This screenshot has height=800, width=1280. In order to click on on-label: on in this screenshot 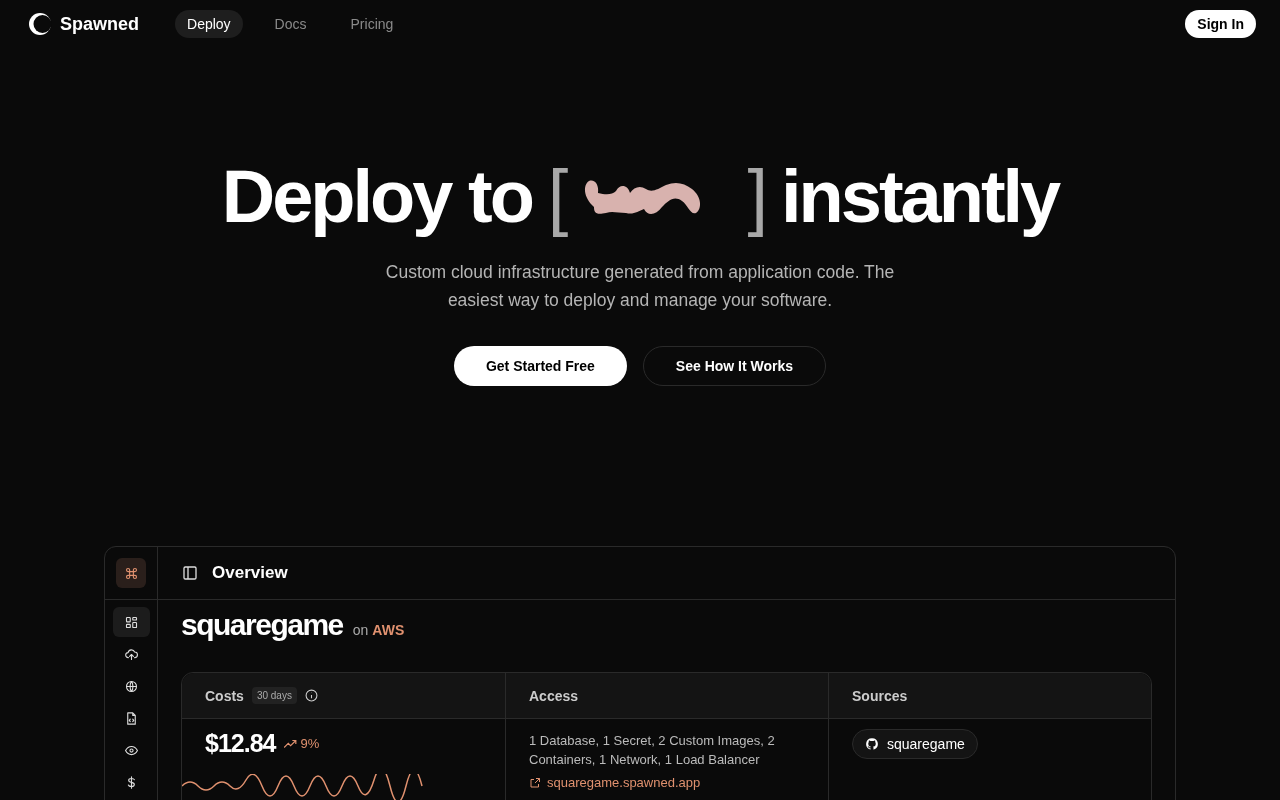, I will do `click(360, 630)`.